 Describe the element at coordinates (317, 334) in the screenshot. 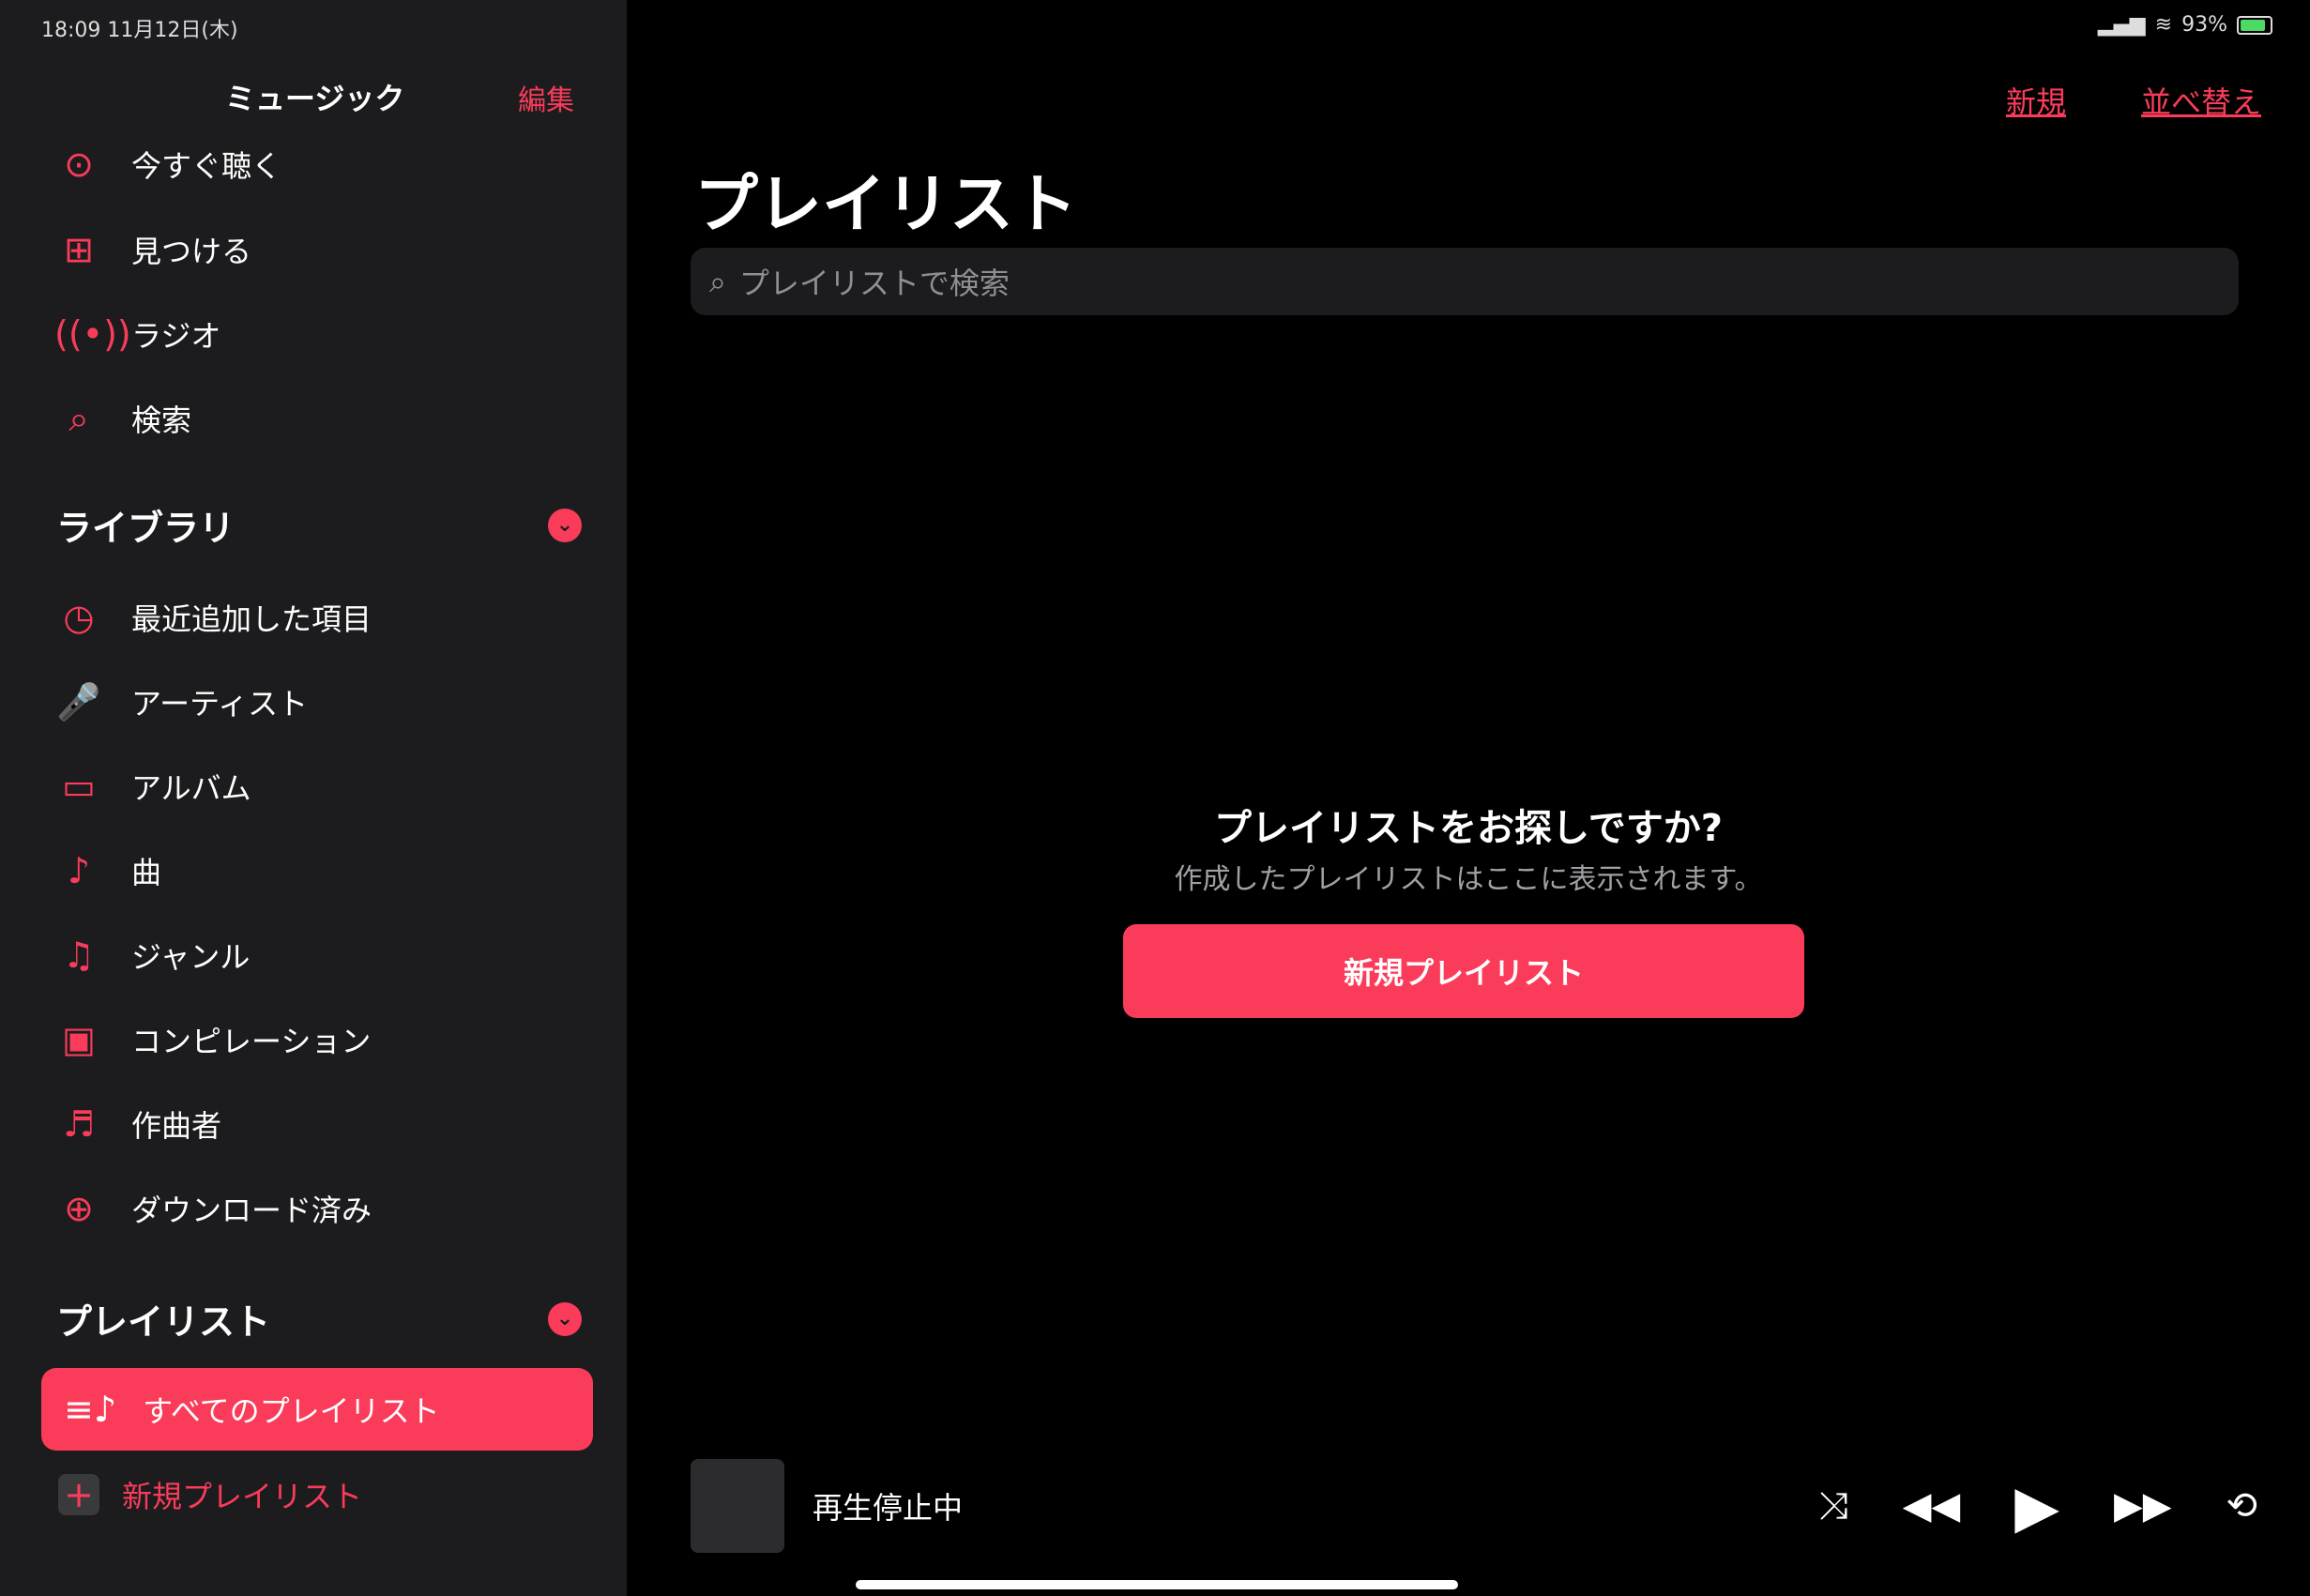

I see `sidebar-item-radio: ((•)) ラジオ` at that location.